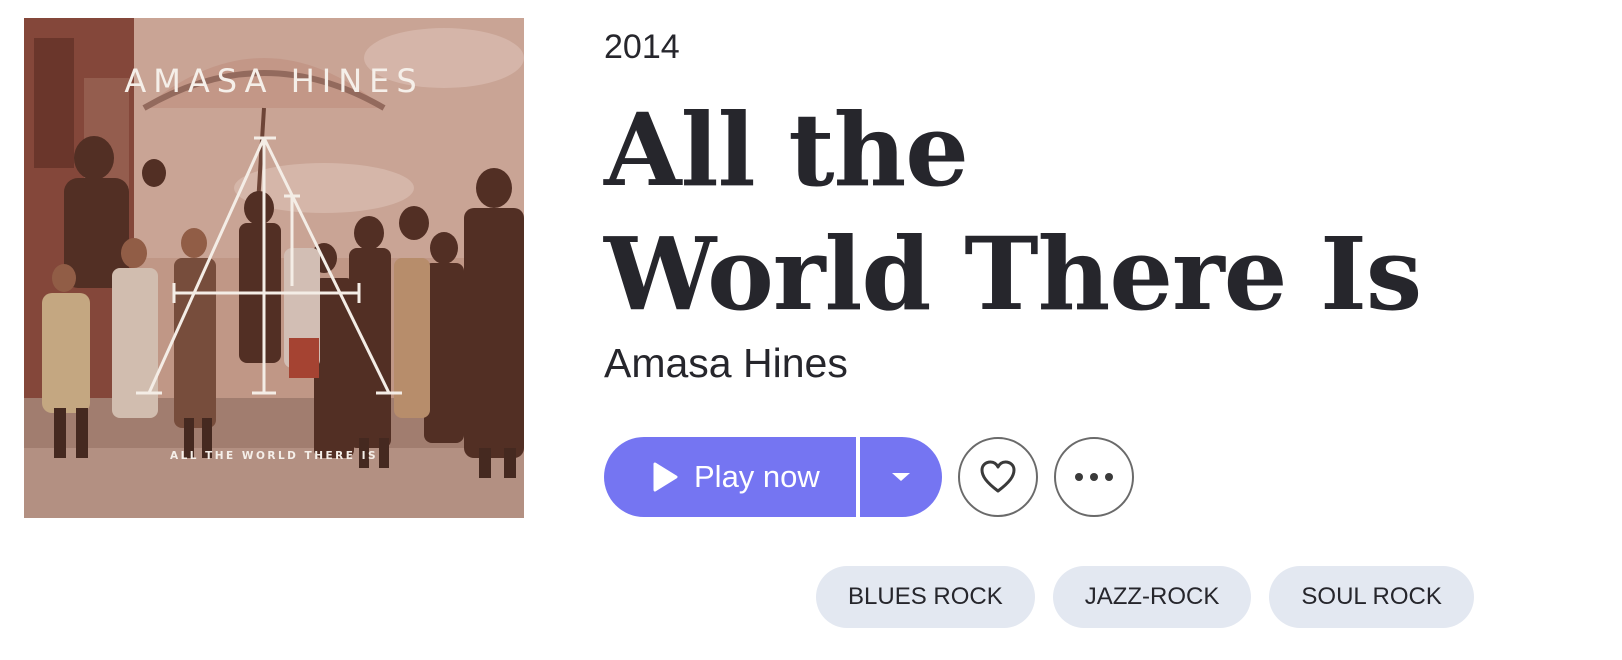  I want to click on genre-tags: BLUES ROCK JAZZ-ROCK SOUL ROCK, so click(1145, 597).